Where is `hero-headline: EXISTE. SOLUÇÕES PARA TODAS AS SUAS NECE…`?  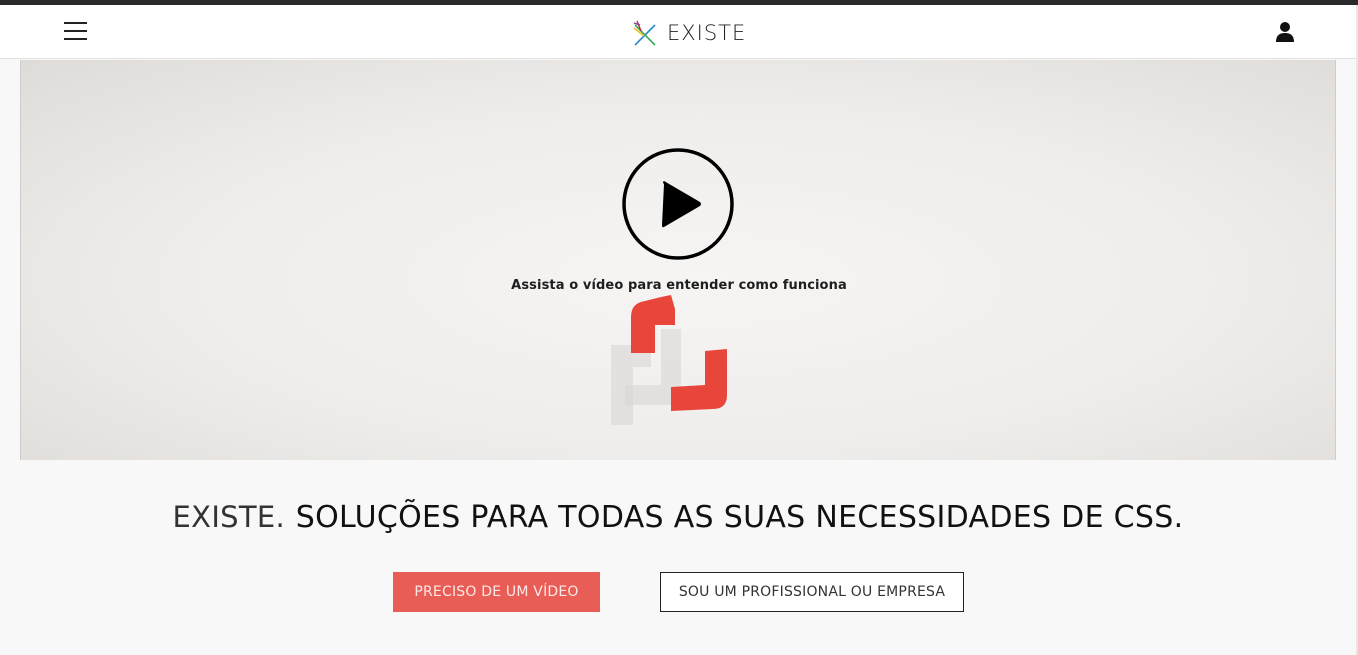 hero-headline: EXISTE. SOLUÇÕES PARA TODAS AS SUAS NECE… is located at coordinates (678, 517).